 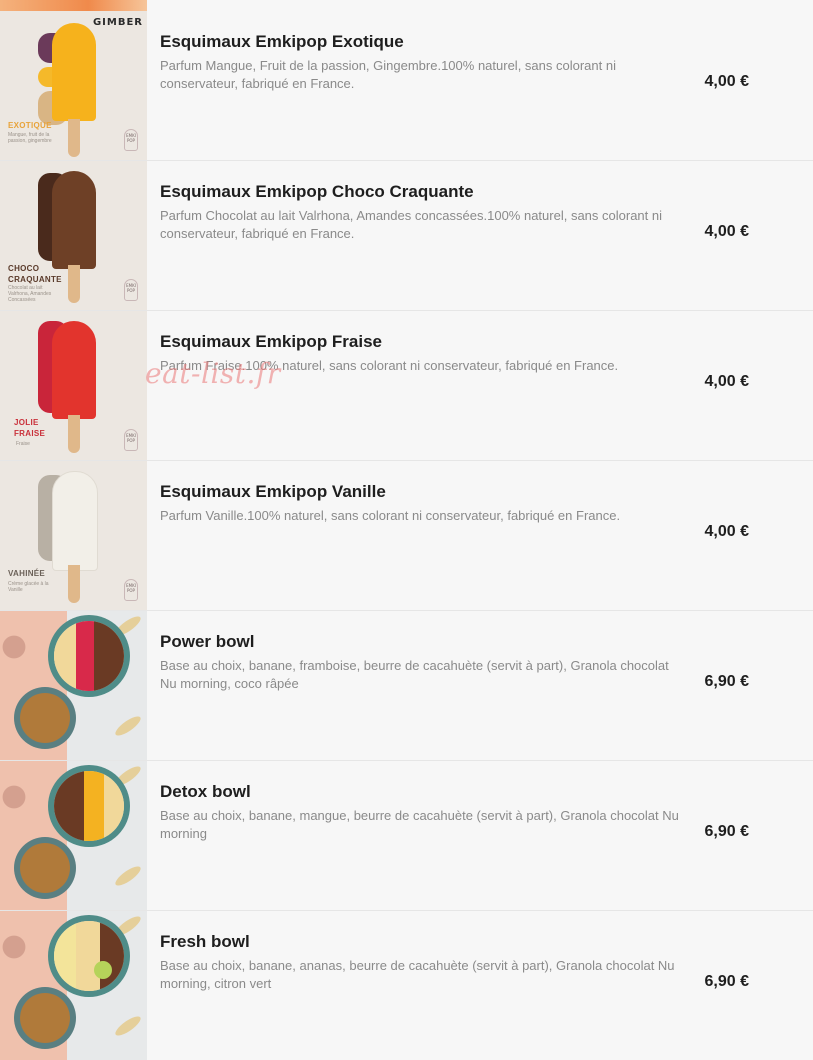 What do you see at coordinates (30, 138) in the screenshot?
I see `flavor-sub: Mangue, fruit de la passion, gingembre` at bounding box center [30, 138].